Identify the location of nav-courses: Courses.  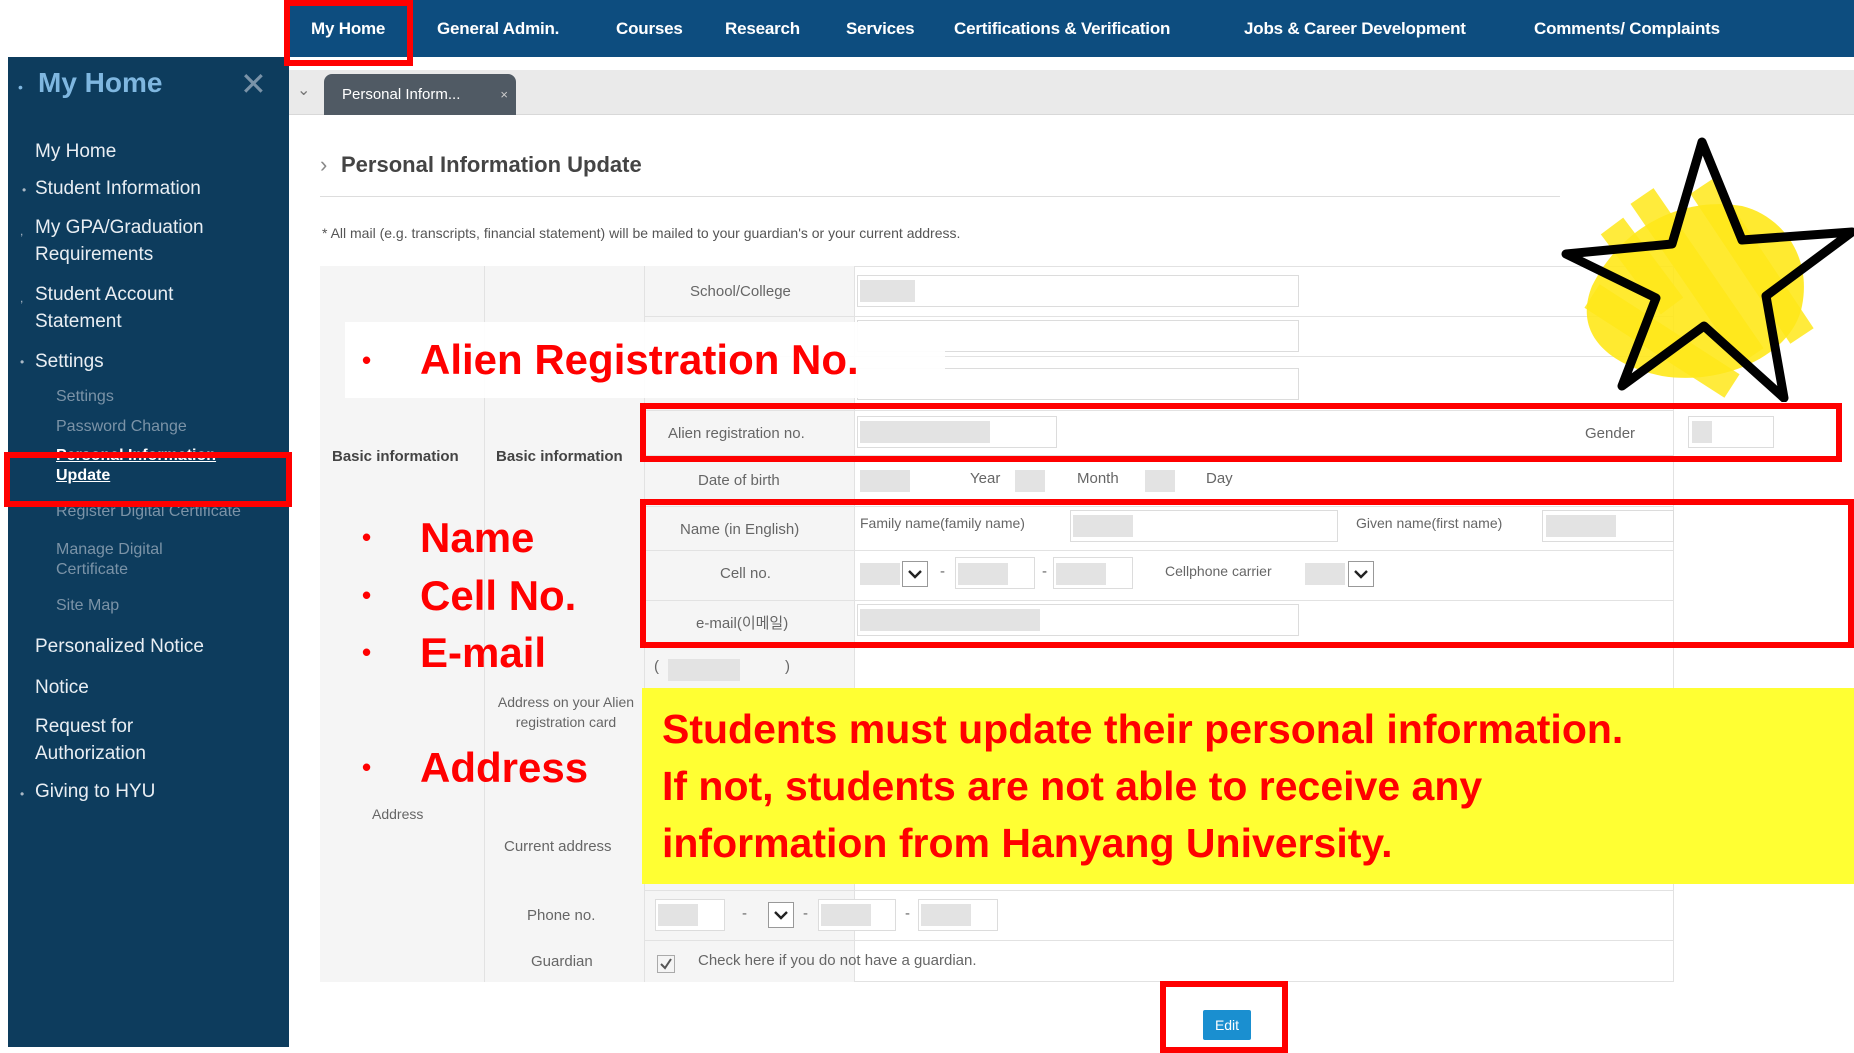
(649, 28).